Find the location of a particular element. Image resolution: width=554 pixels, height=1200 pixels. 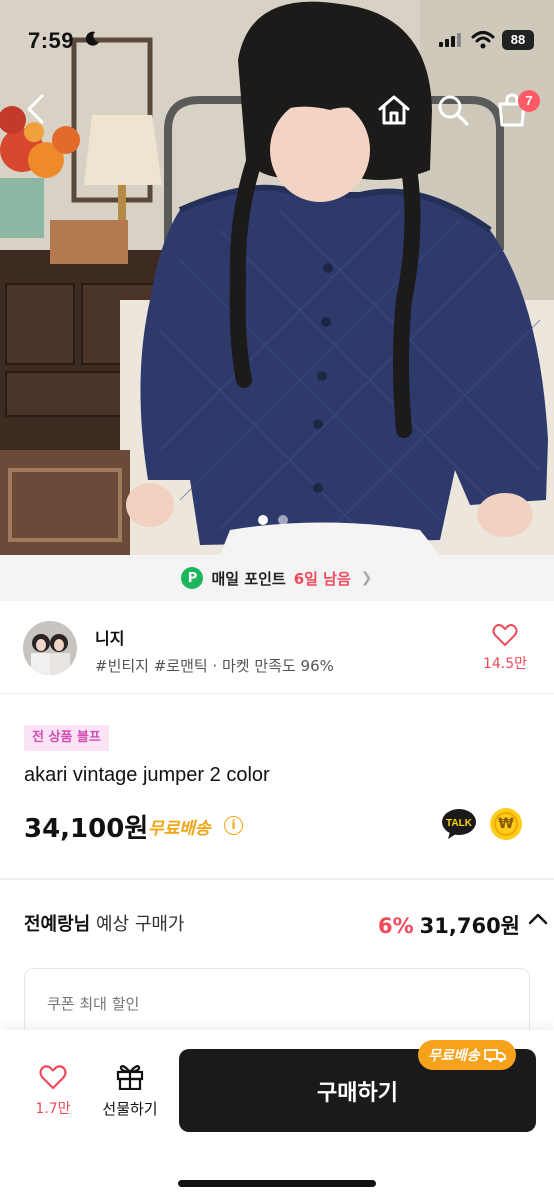

chevron-right-icon: ❯ is located at coordinates (366, 578).